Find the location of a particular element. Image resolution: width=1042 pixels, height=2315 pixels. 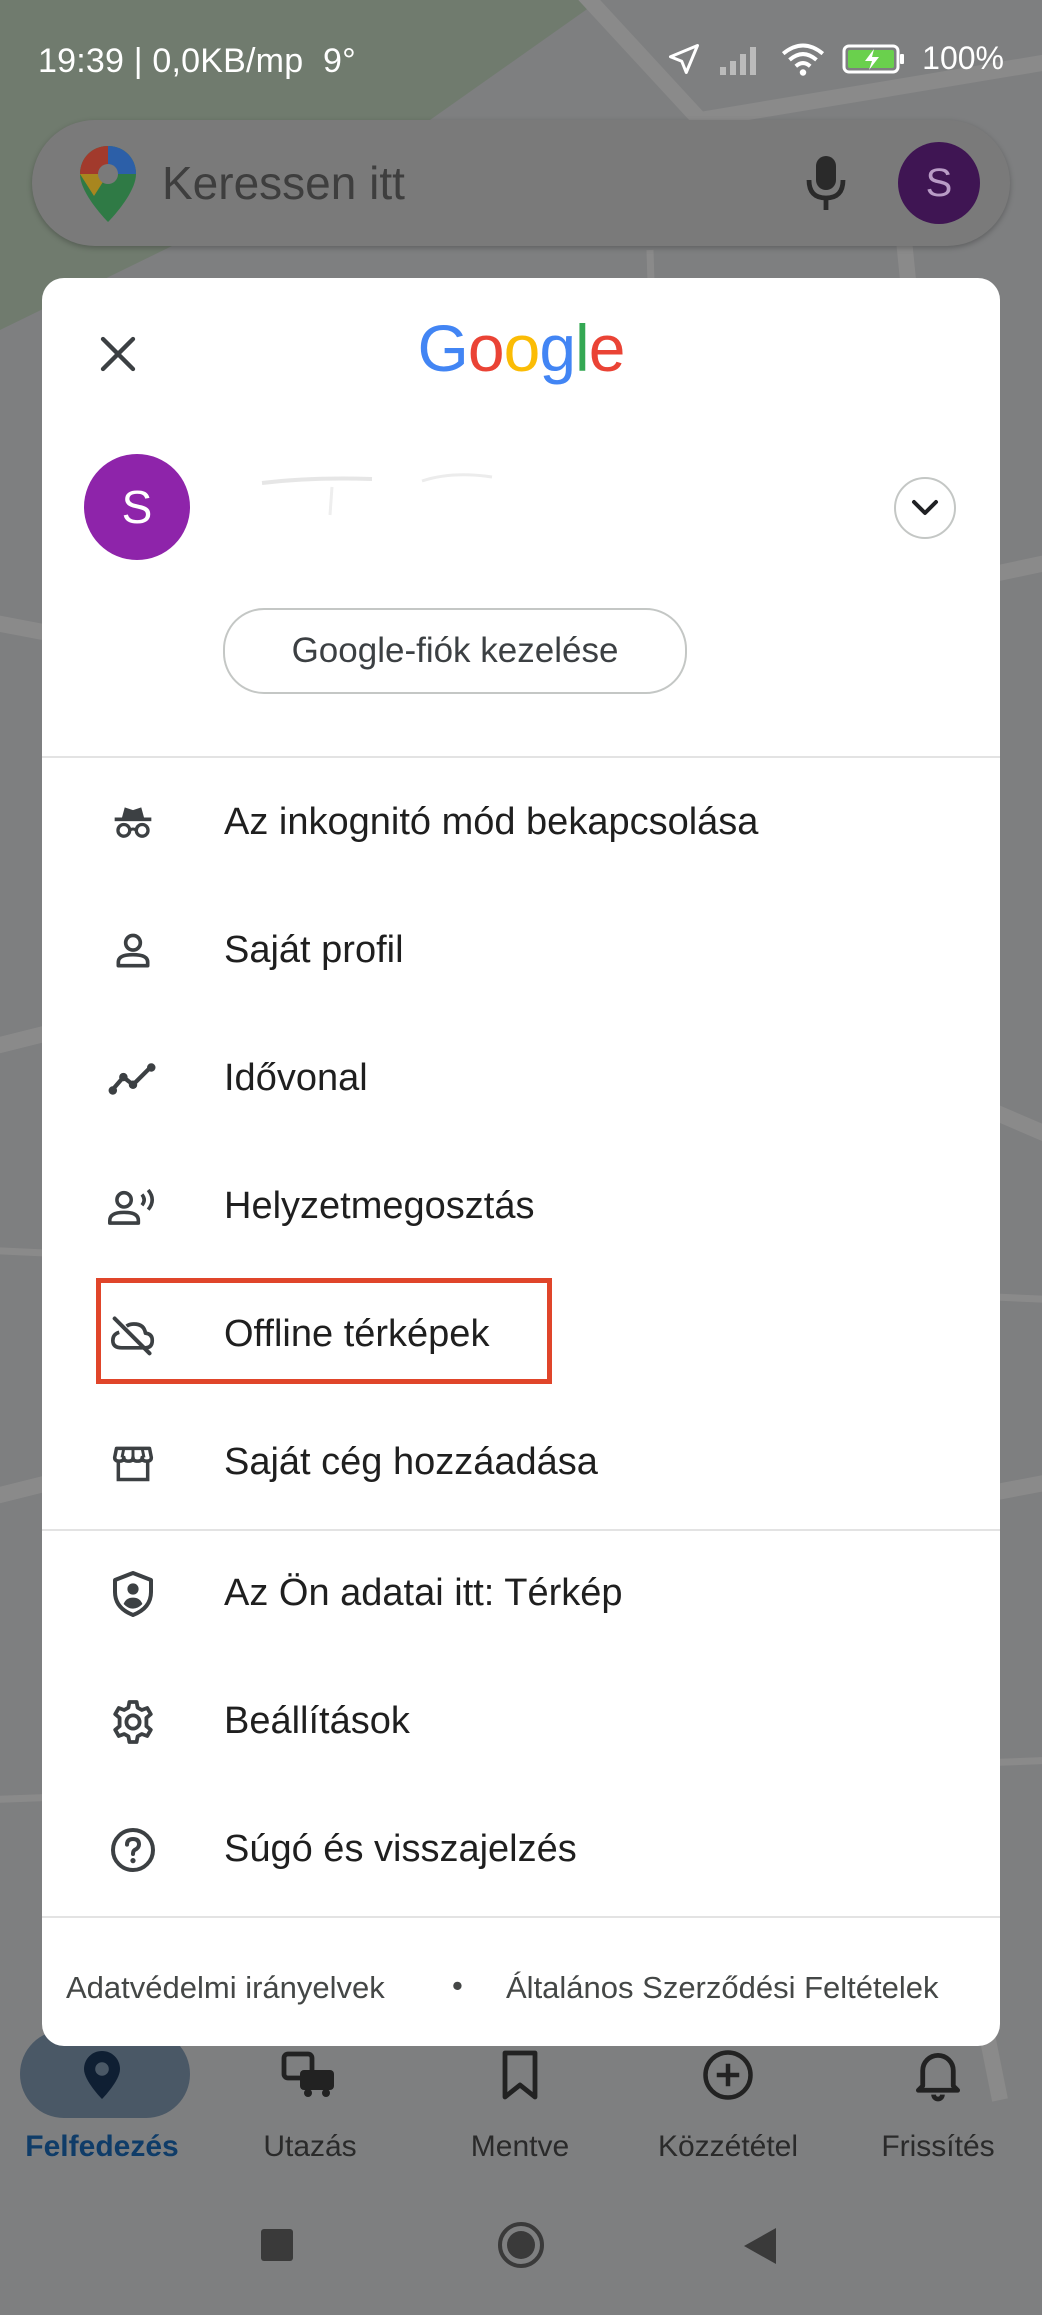

menu-item-add-business: Saját cég hozzáadása is located at coordinates (521, 1463).